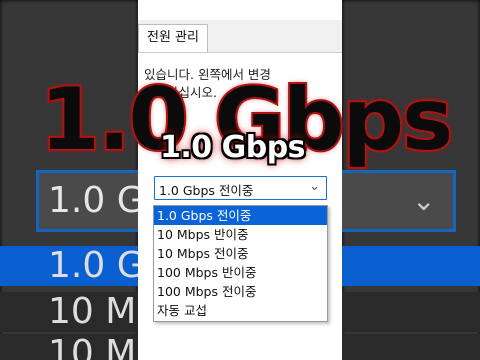 This screenshot has height=360, width=480. Describe the element at coordinates (424, 200) in the screenshot. I see `blurred-chevron-icon: ⌄` at that location.